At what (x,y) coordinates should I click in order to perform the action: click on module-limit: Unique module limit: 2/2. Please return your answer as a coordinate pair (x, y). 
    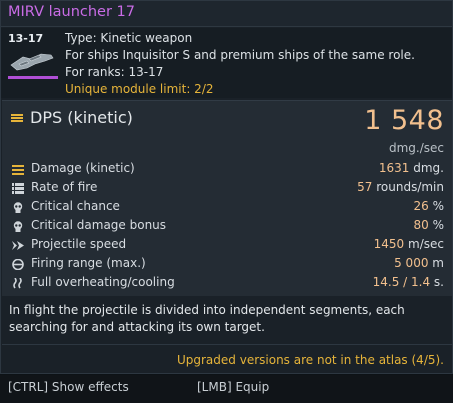
    Looking at the image, I should click on (139, 89).